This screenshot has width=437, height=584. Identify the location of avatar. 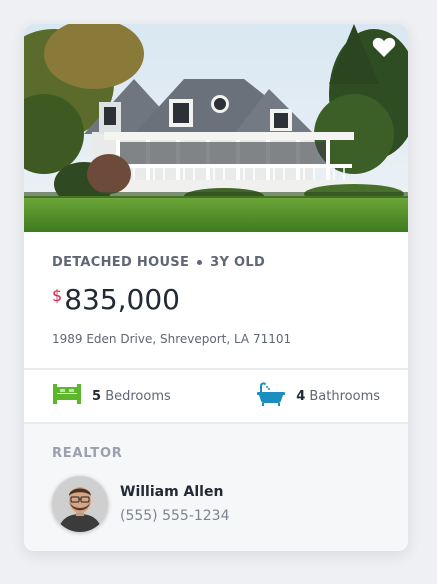
(80, 504).